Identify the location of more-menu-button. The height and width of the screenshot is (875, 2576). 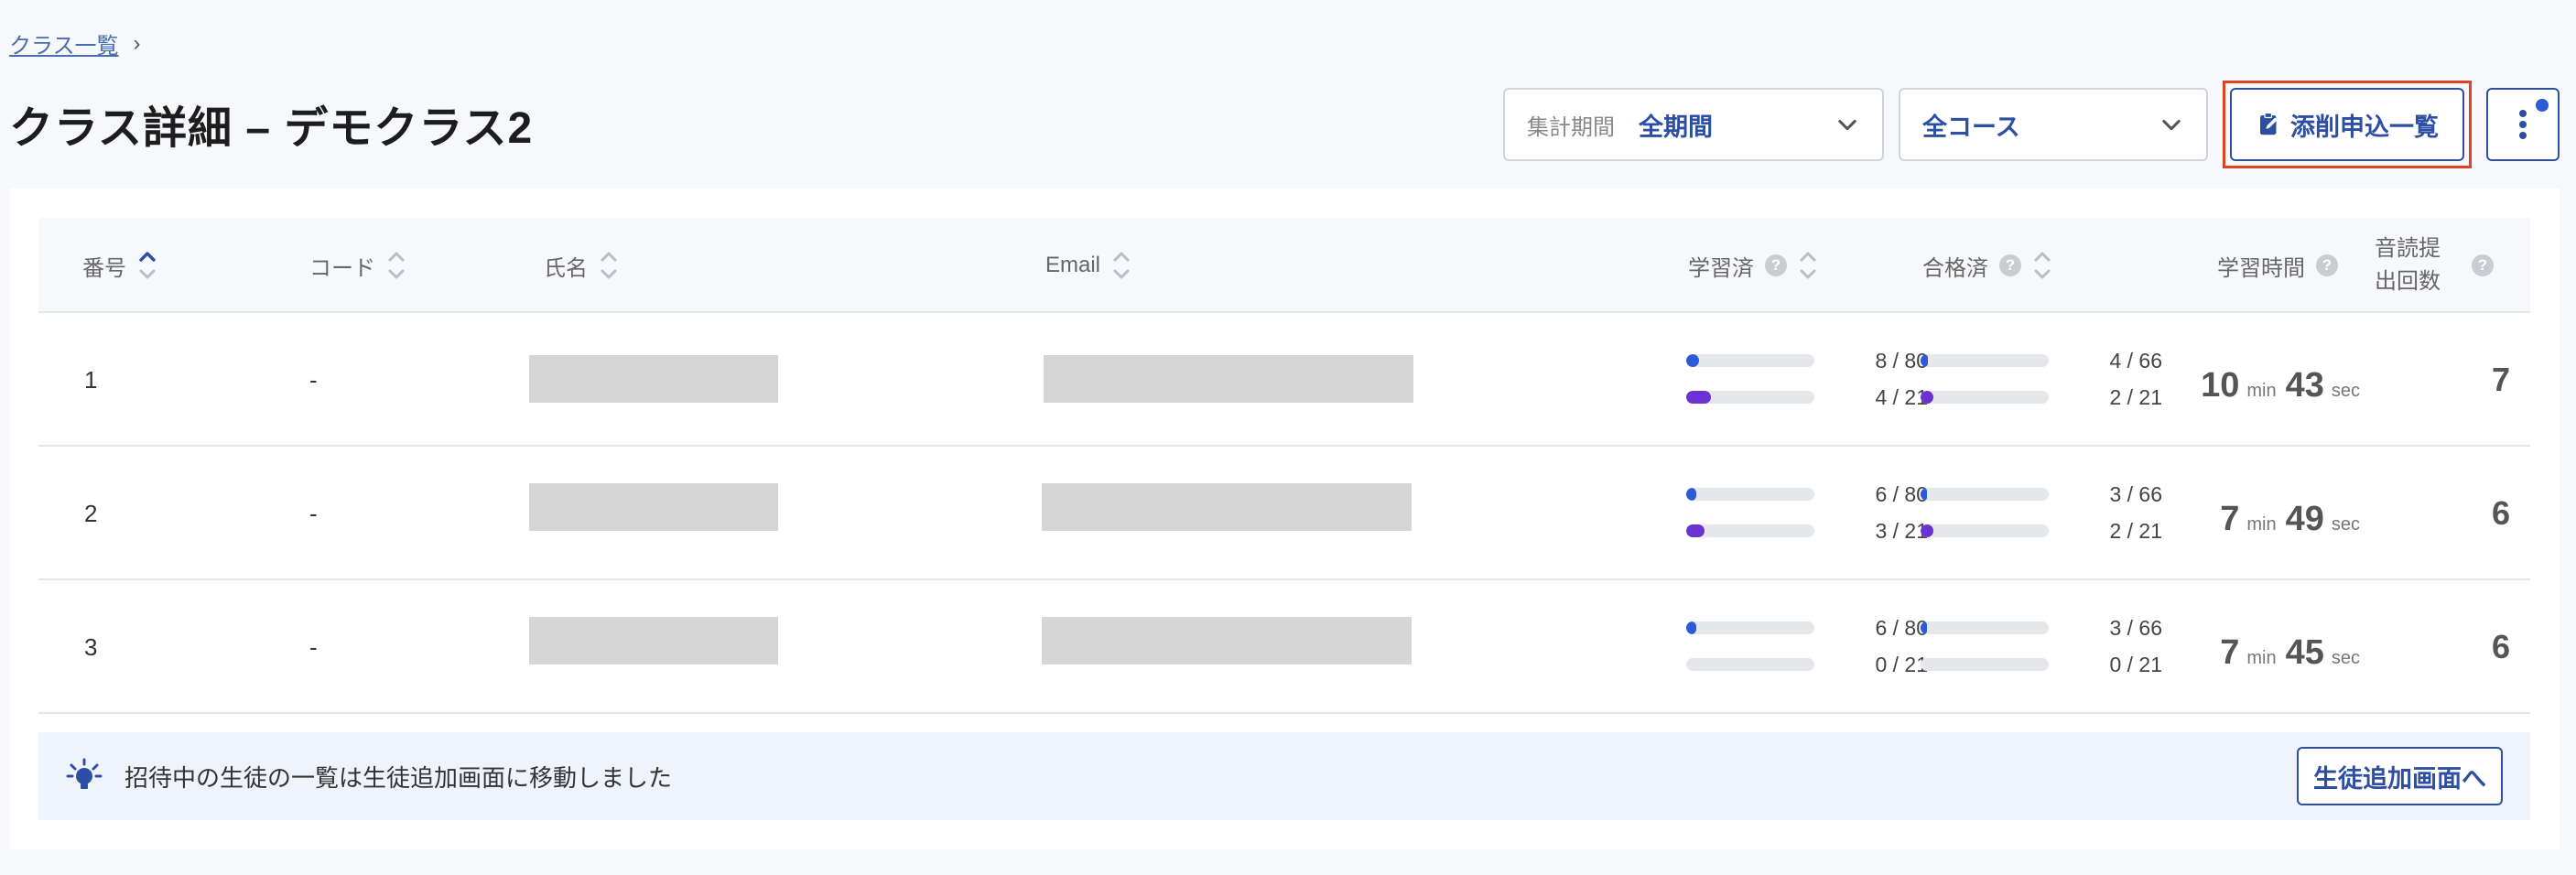
(2523, 124).